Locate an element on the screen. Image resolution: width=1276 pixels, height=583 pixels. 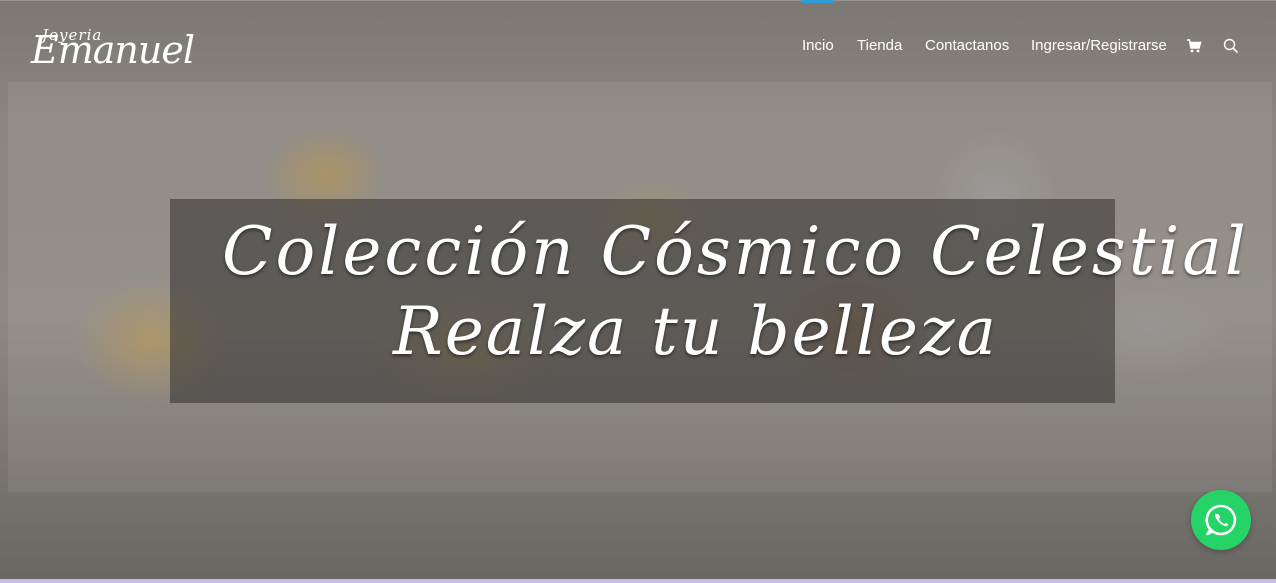
search-icon is located at coordinates (1231, 46).